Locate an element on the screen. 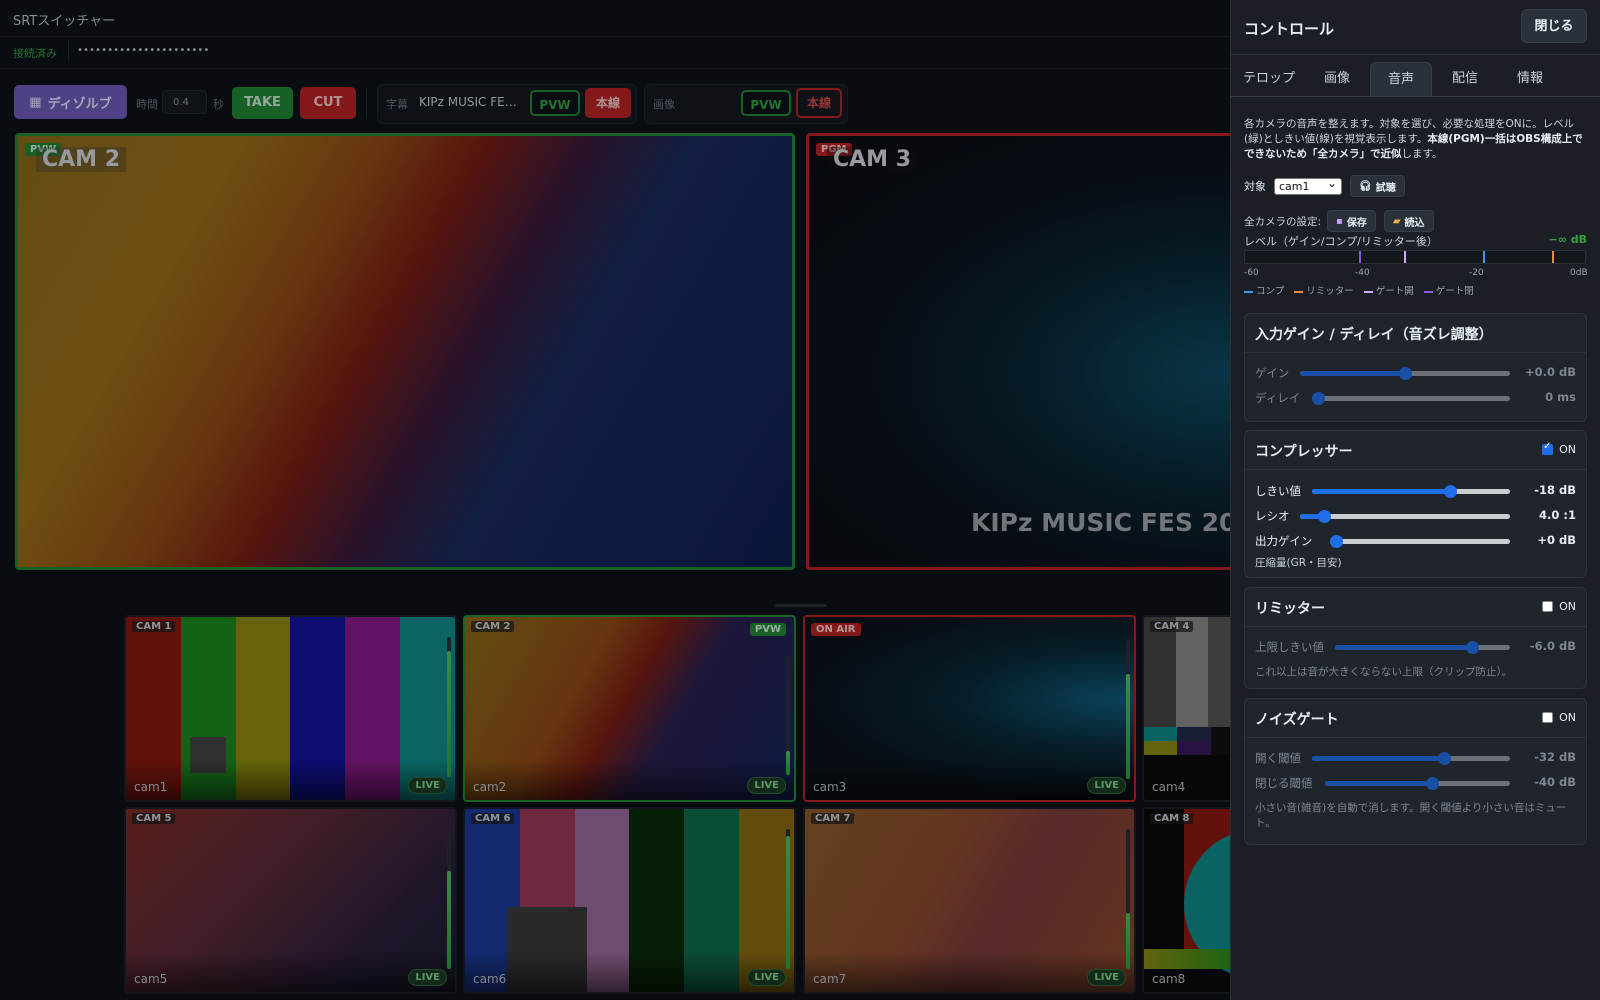 This screenshot has width=1600, height=1000. caption-pvw-button: PVW is located at coordinates (555, 103).